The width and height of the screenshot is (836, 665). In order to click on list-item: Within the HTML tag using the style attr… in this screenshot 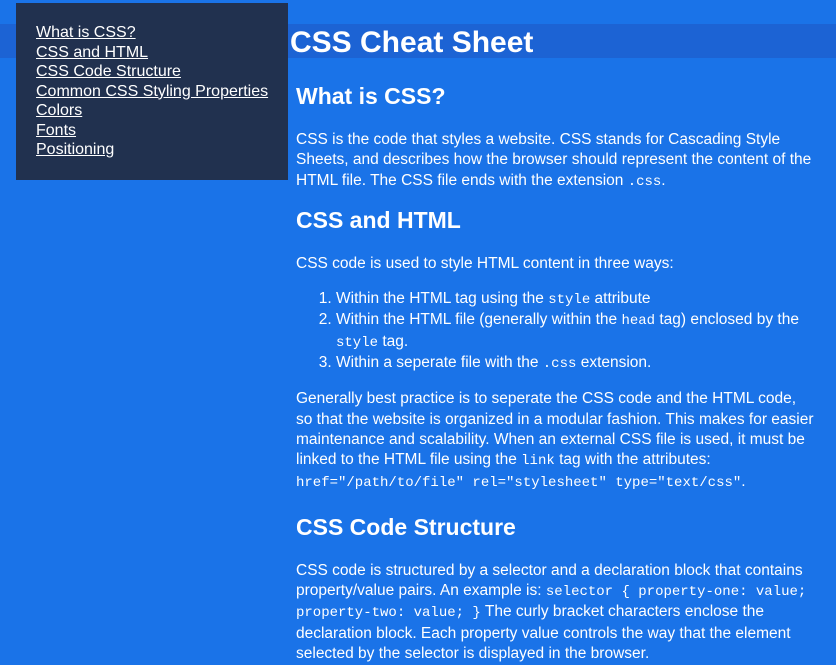, I will do `click(576, 299)`.